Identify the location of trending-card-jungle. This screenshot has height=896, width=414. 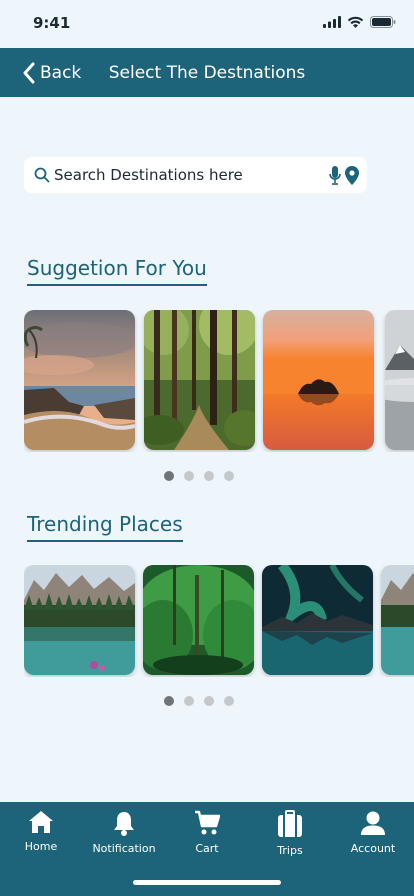
(198, 620).